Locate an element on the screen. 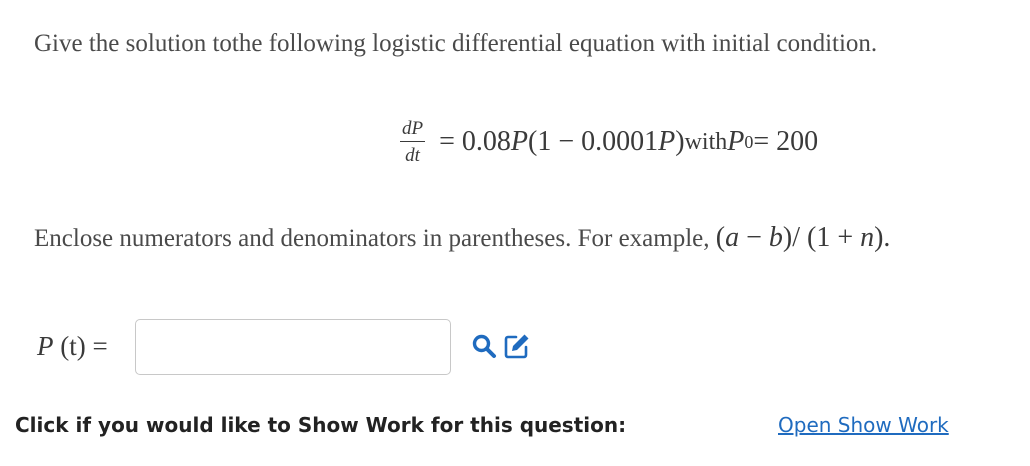  example-n: n is located at coordinates (867, 237).